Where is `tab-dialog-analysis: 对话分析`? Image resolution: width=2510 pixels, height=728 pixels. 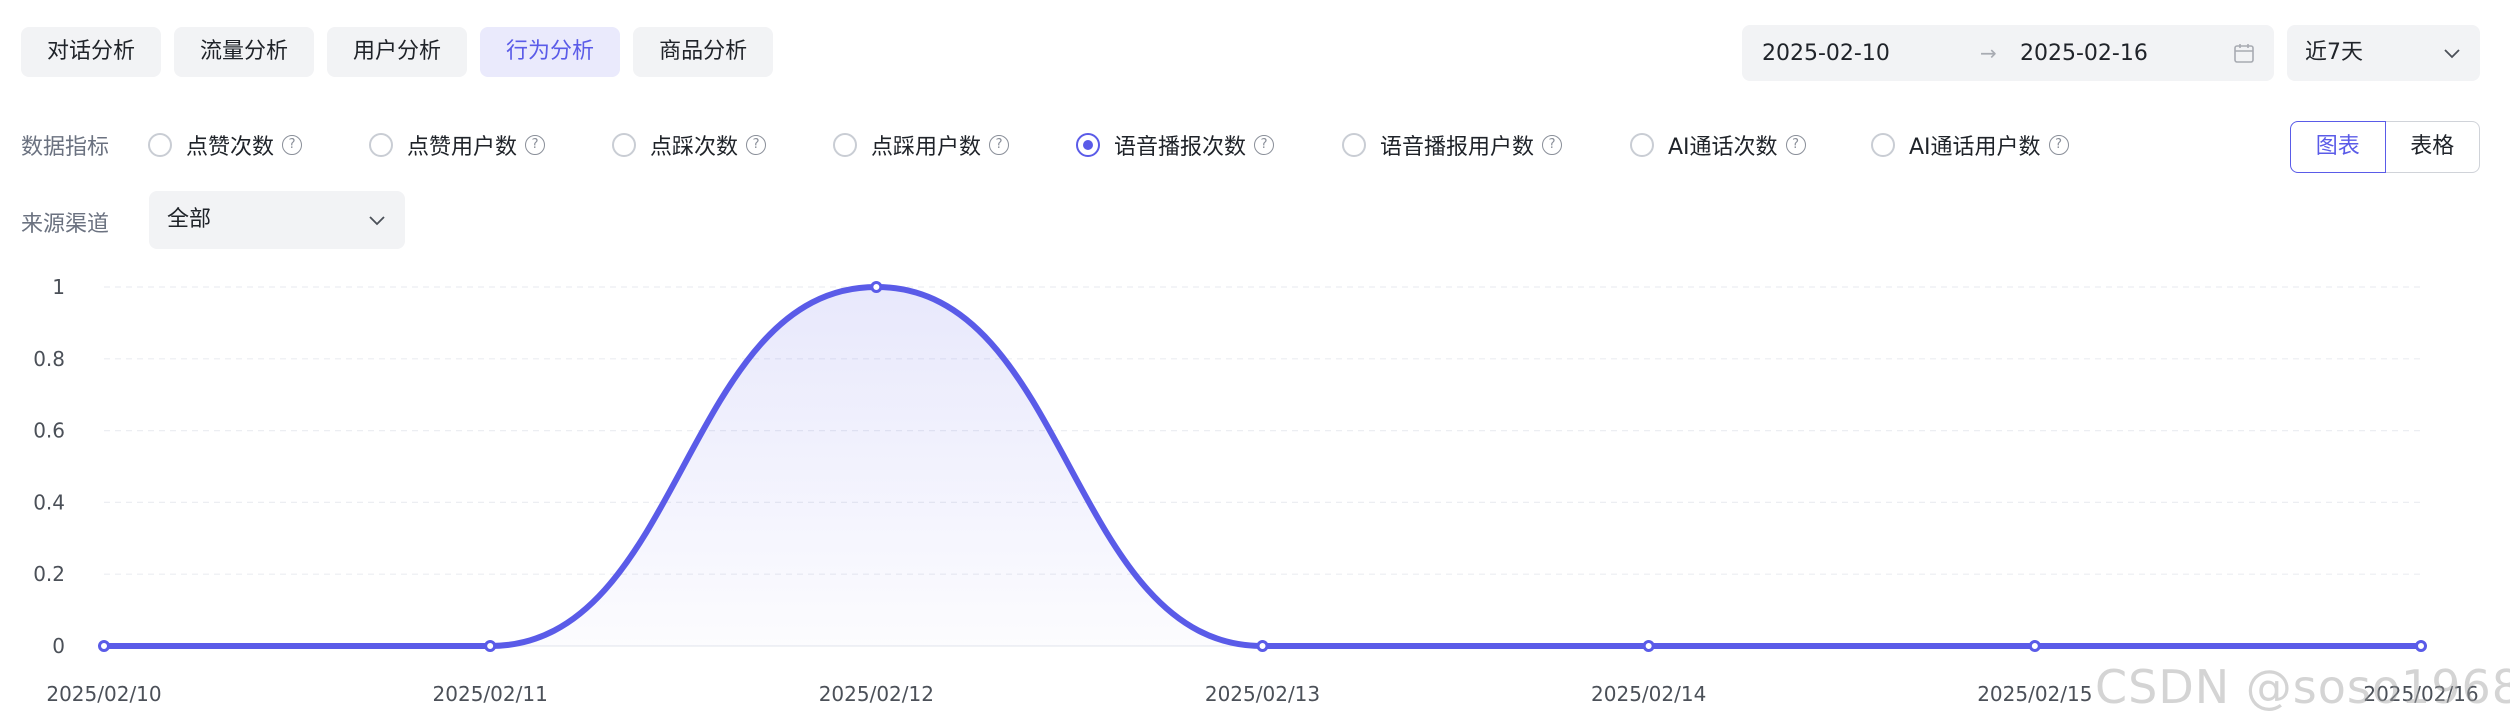 tab-dialog-analysis: 对话分析 is located at coordinates (91, 52).